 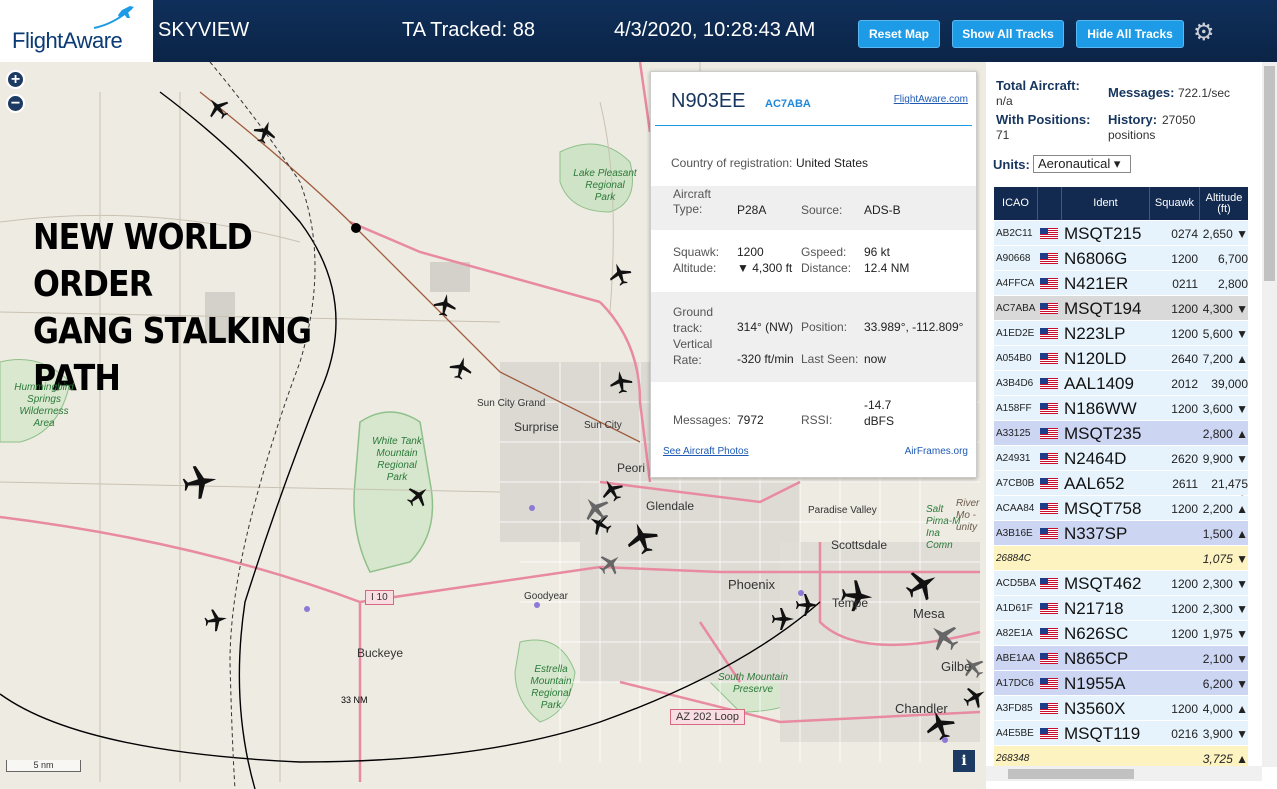 I want to click on row-squawk: 1200, so click(x=1184, y=634).